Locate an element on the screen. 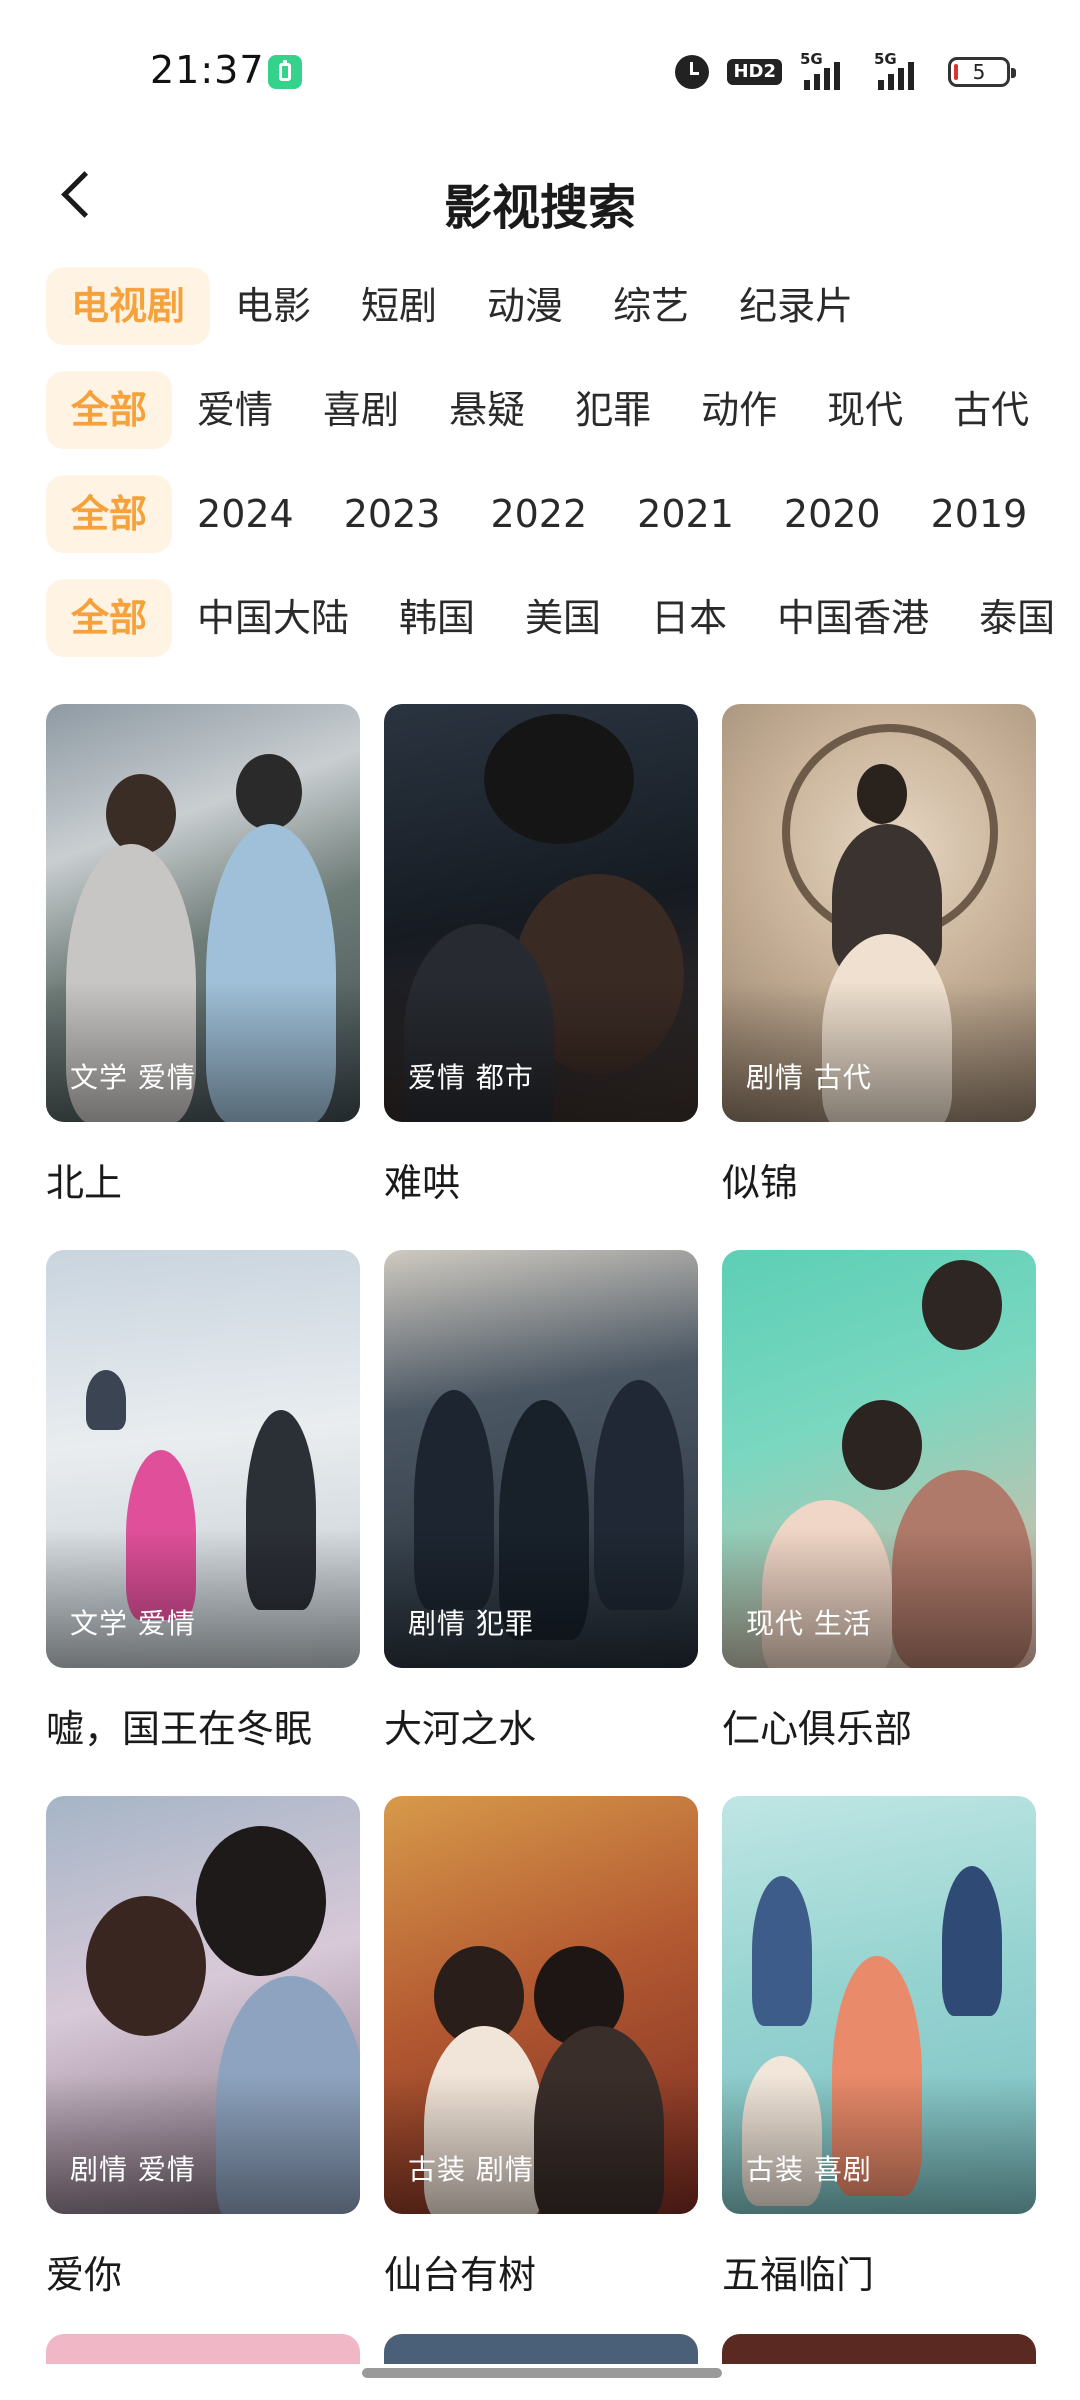 This screenshot has width=1080, height=2400. battery-saver-icon is located at coordinates (285, 72).